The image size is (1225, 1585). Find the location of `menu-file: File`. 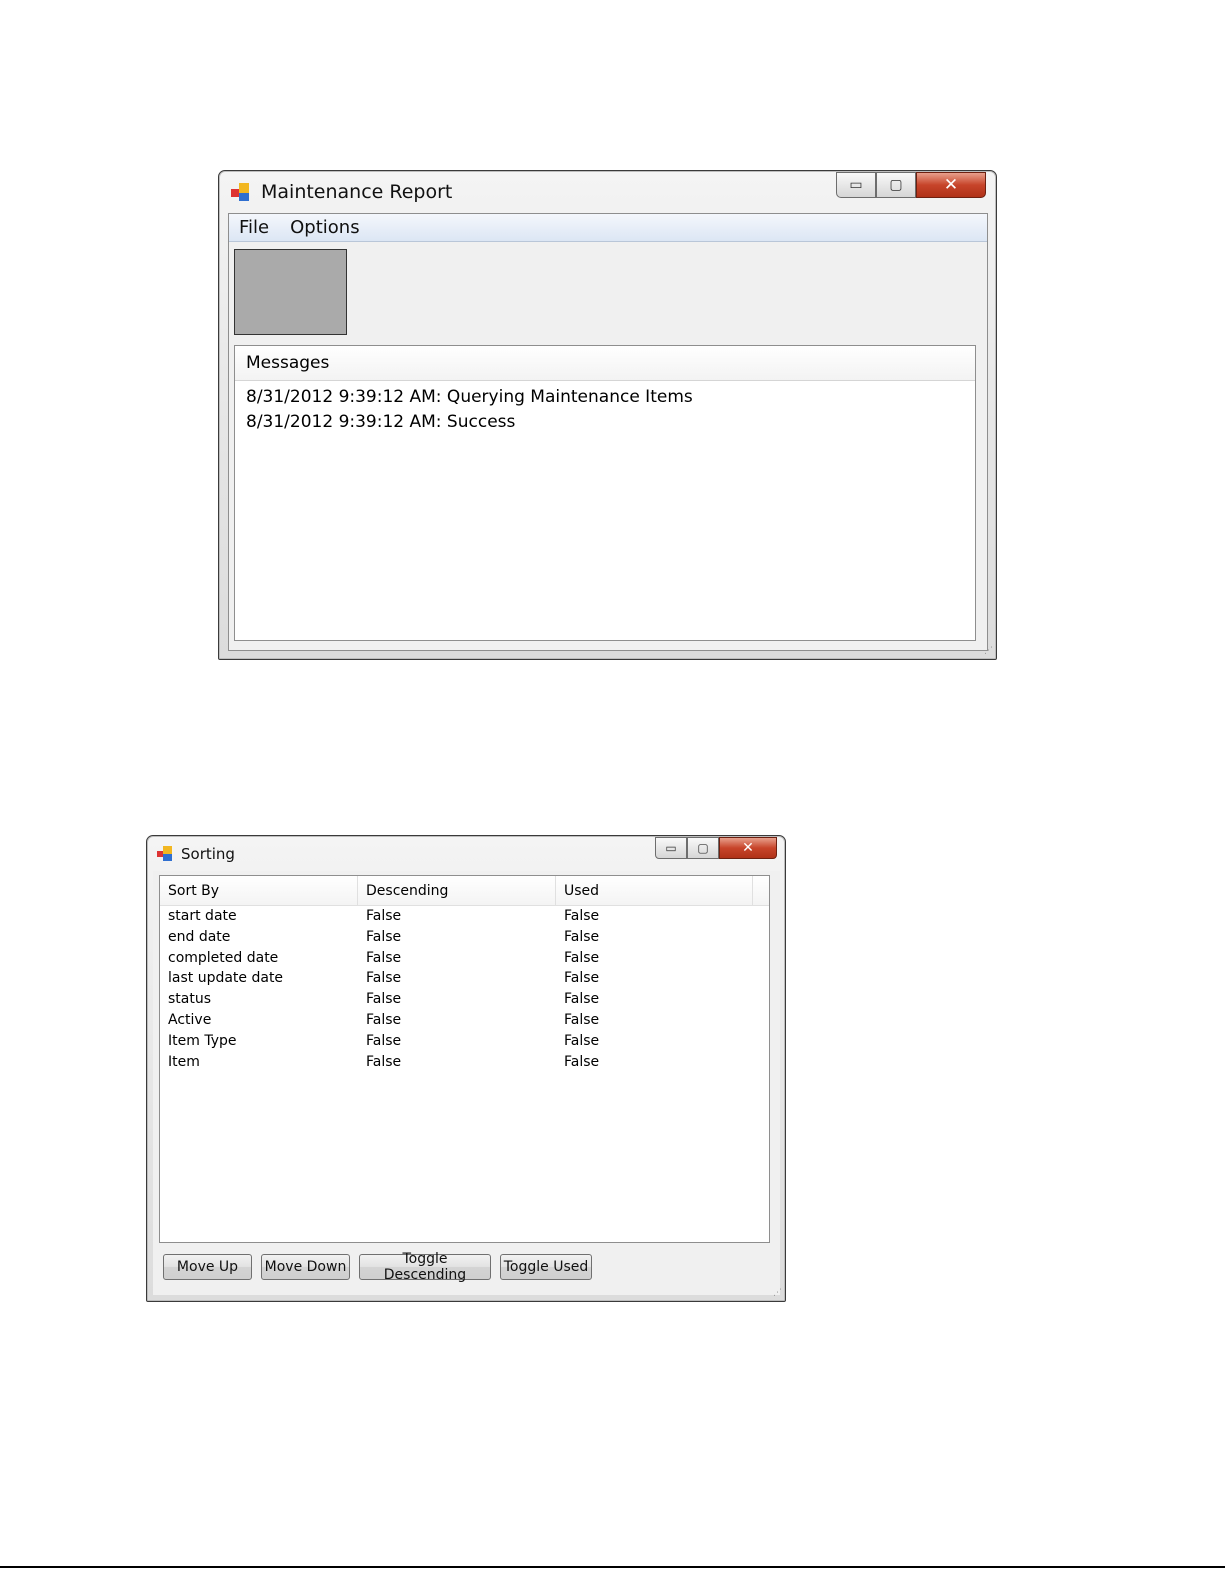

menu-file: File is located at coordinates (254, 227).